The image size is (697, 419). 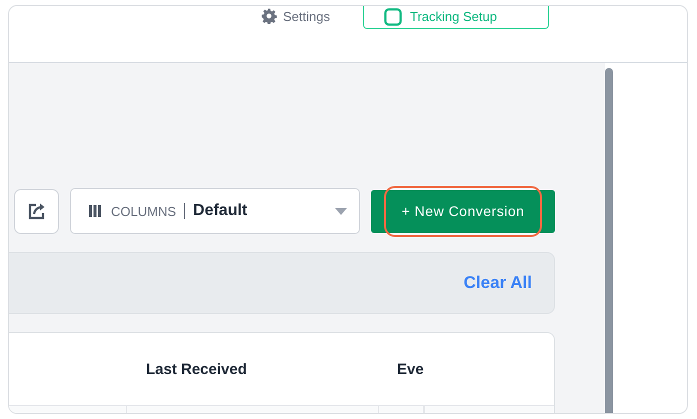 I want to click on columns-dropdown: COLUMNS Default, so click(x=215, y=211).